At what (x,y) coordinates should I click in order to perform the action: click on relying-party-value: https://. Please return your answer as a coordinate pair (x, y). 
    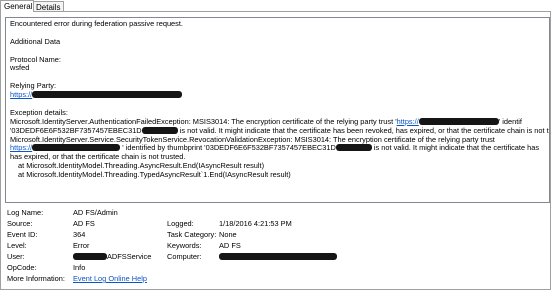
    Looking at the image, I should click on (279, 95).